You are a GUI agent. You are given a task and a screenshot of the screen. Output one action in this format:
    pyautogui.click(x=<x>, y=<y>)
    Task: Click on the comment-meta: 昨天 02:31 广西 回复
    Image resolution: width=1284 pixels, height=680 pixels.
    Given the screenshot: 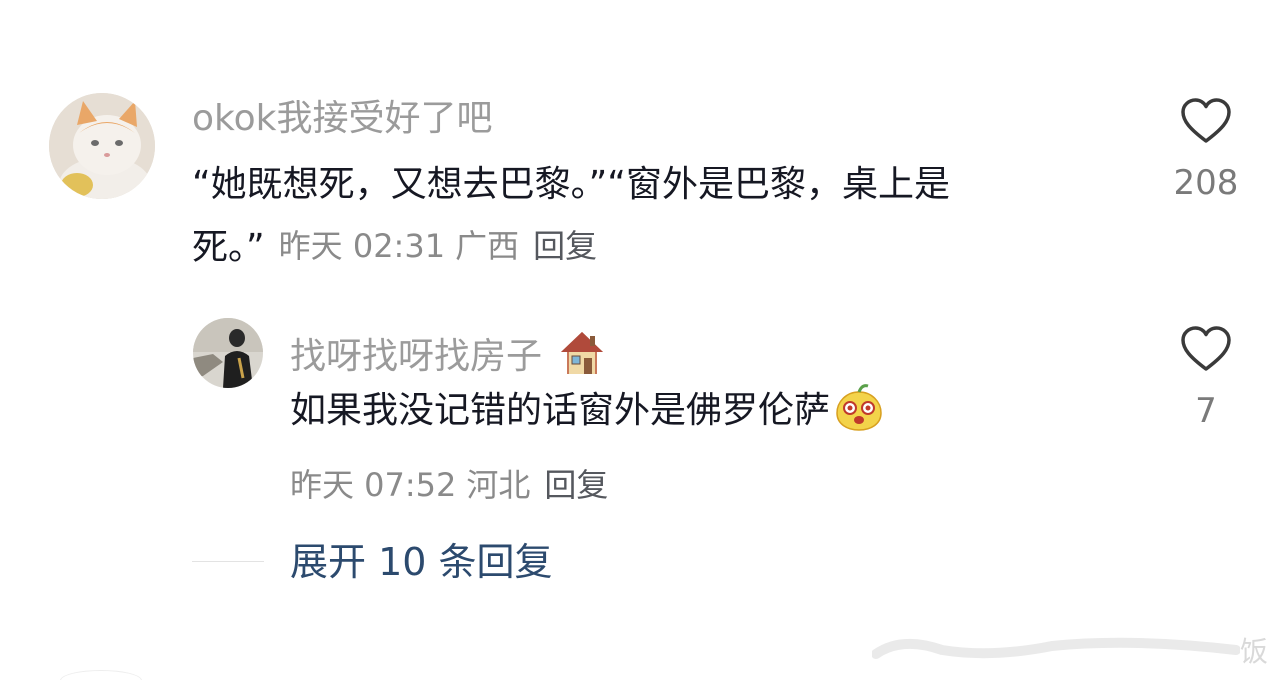 What is the action you would take?
    pyautogui.click(x=438, y=246)
    